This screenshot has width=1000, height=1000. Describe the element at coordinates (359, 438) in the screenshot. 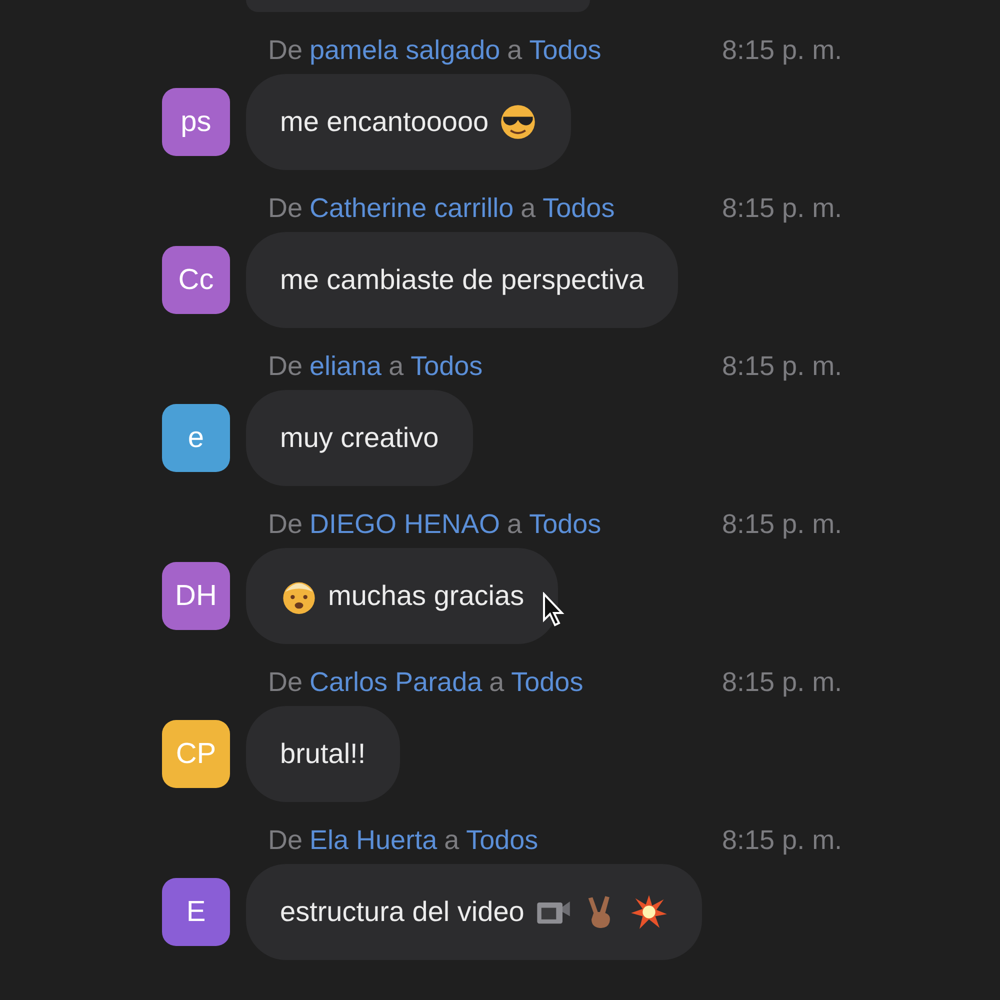

I see `message-text: muy creativo` at that location.